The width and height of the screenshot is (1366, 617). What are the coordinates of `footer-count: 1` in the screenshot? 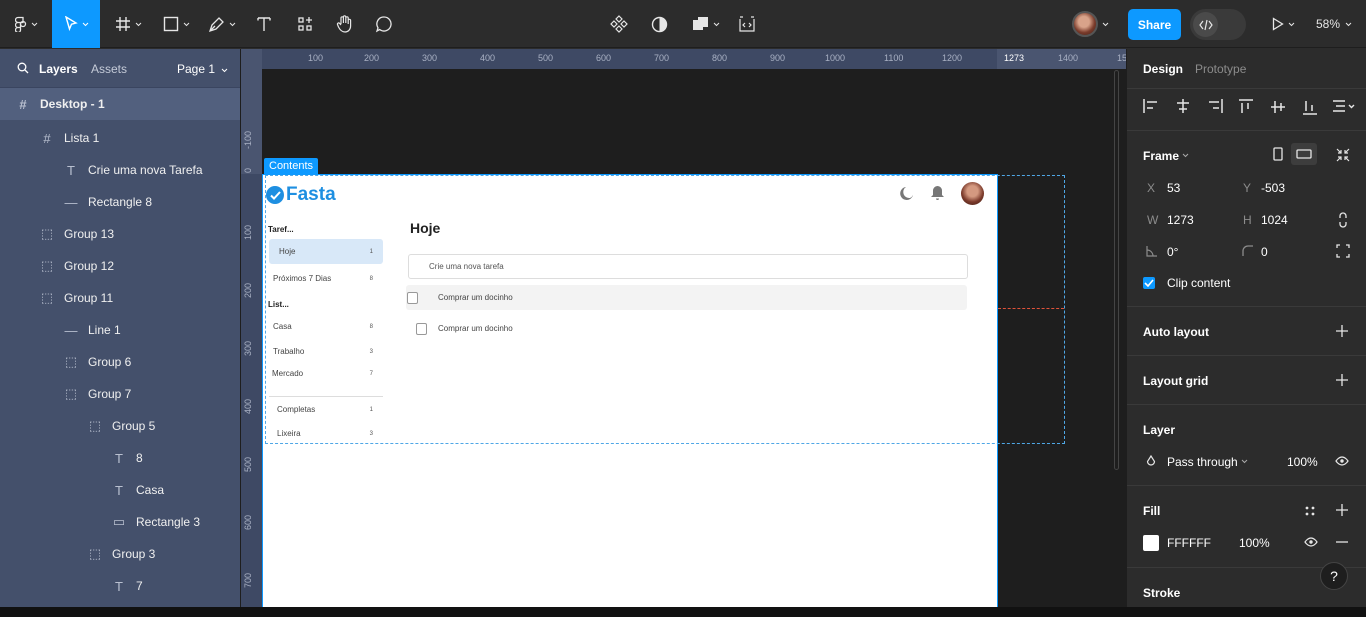 It's located at (371, 409).